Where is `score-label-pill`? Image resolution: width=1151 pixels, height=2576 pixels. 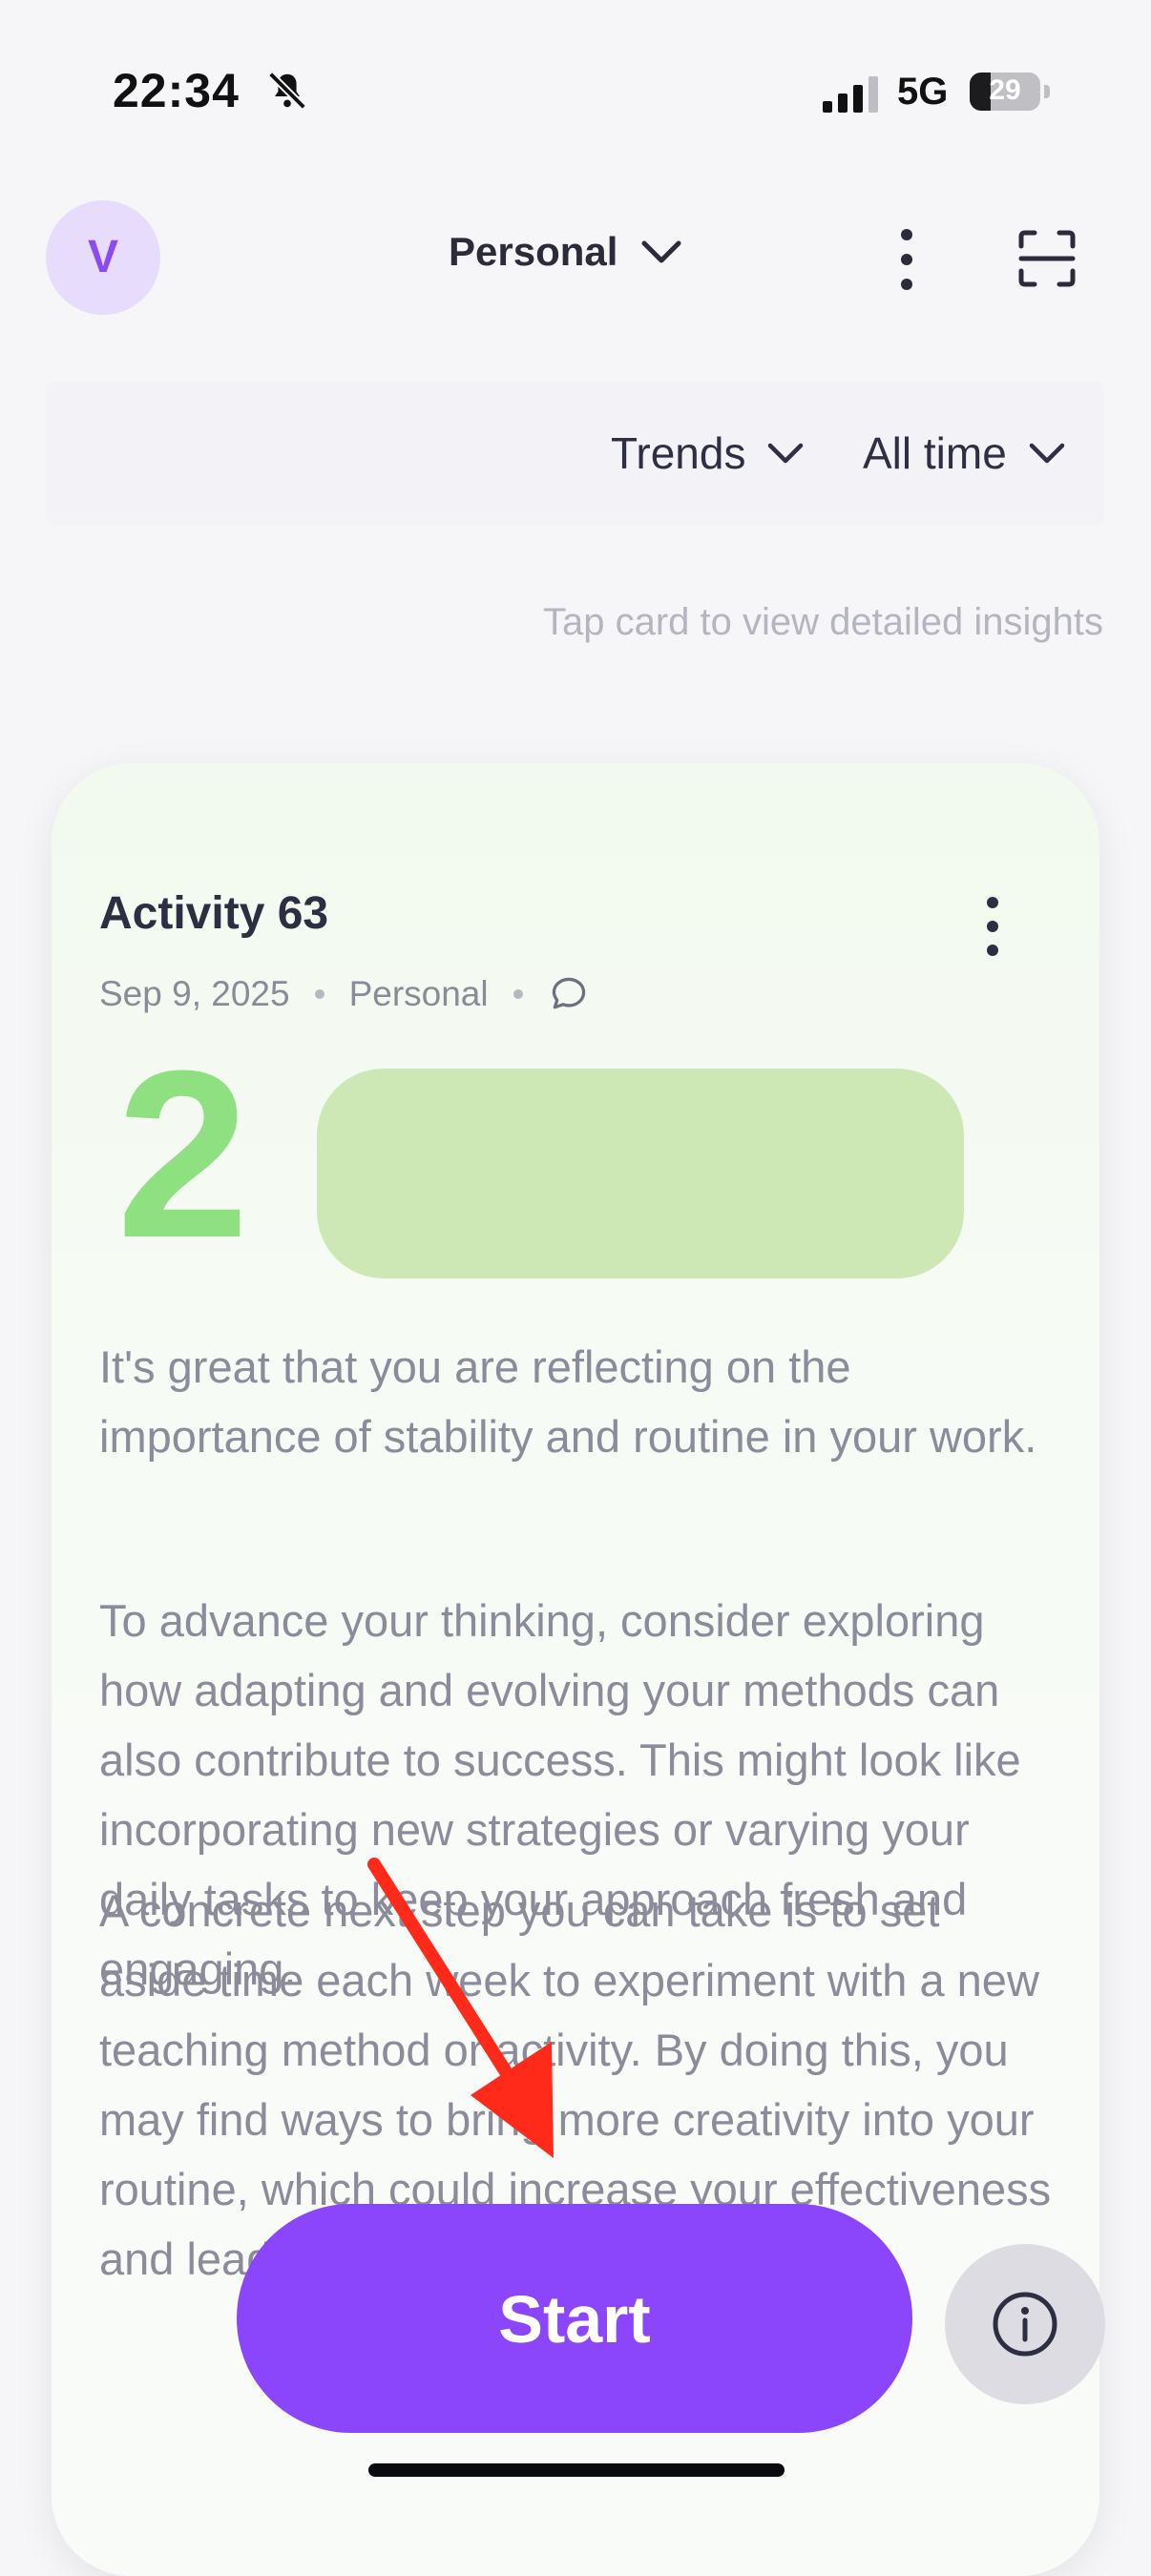
score-label-pill is located at coordinates (640, 1173).